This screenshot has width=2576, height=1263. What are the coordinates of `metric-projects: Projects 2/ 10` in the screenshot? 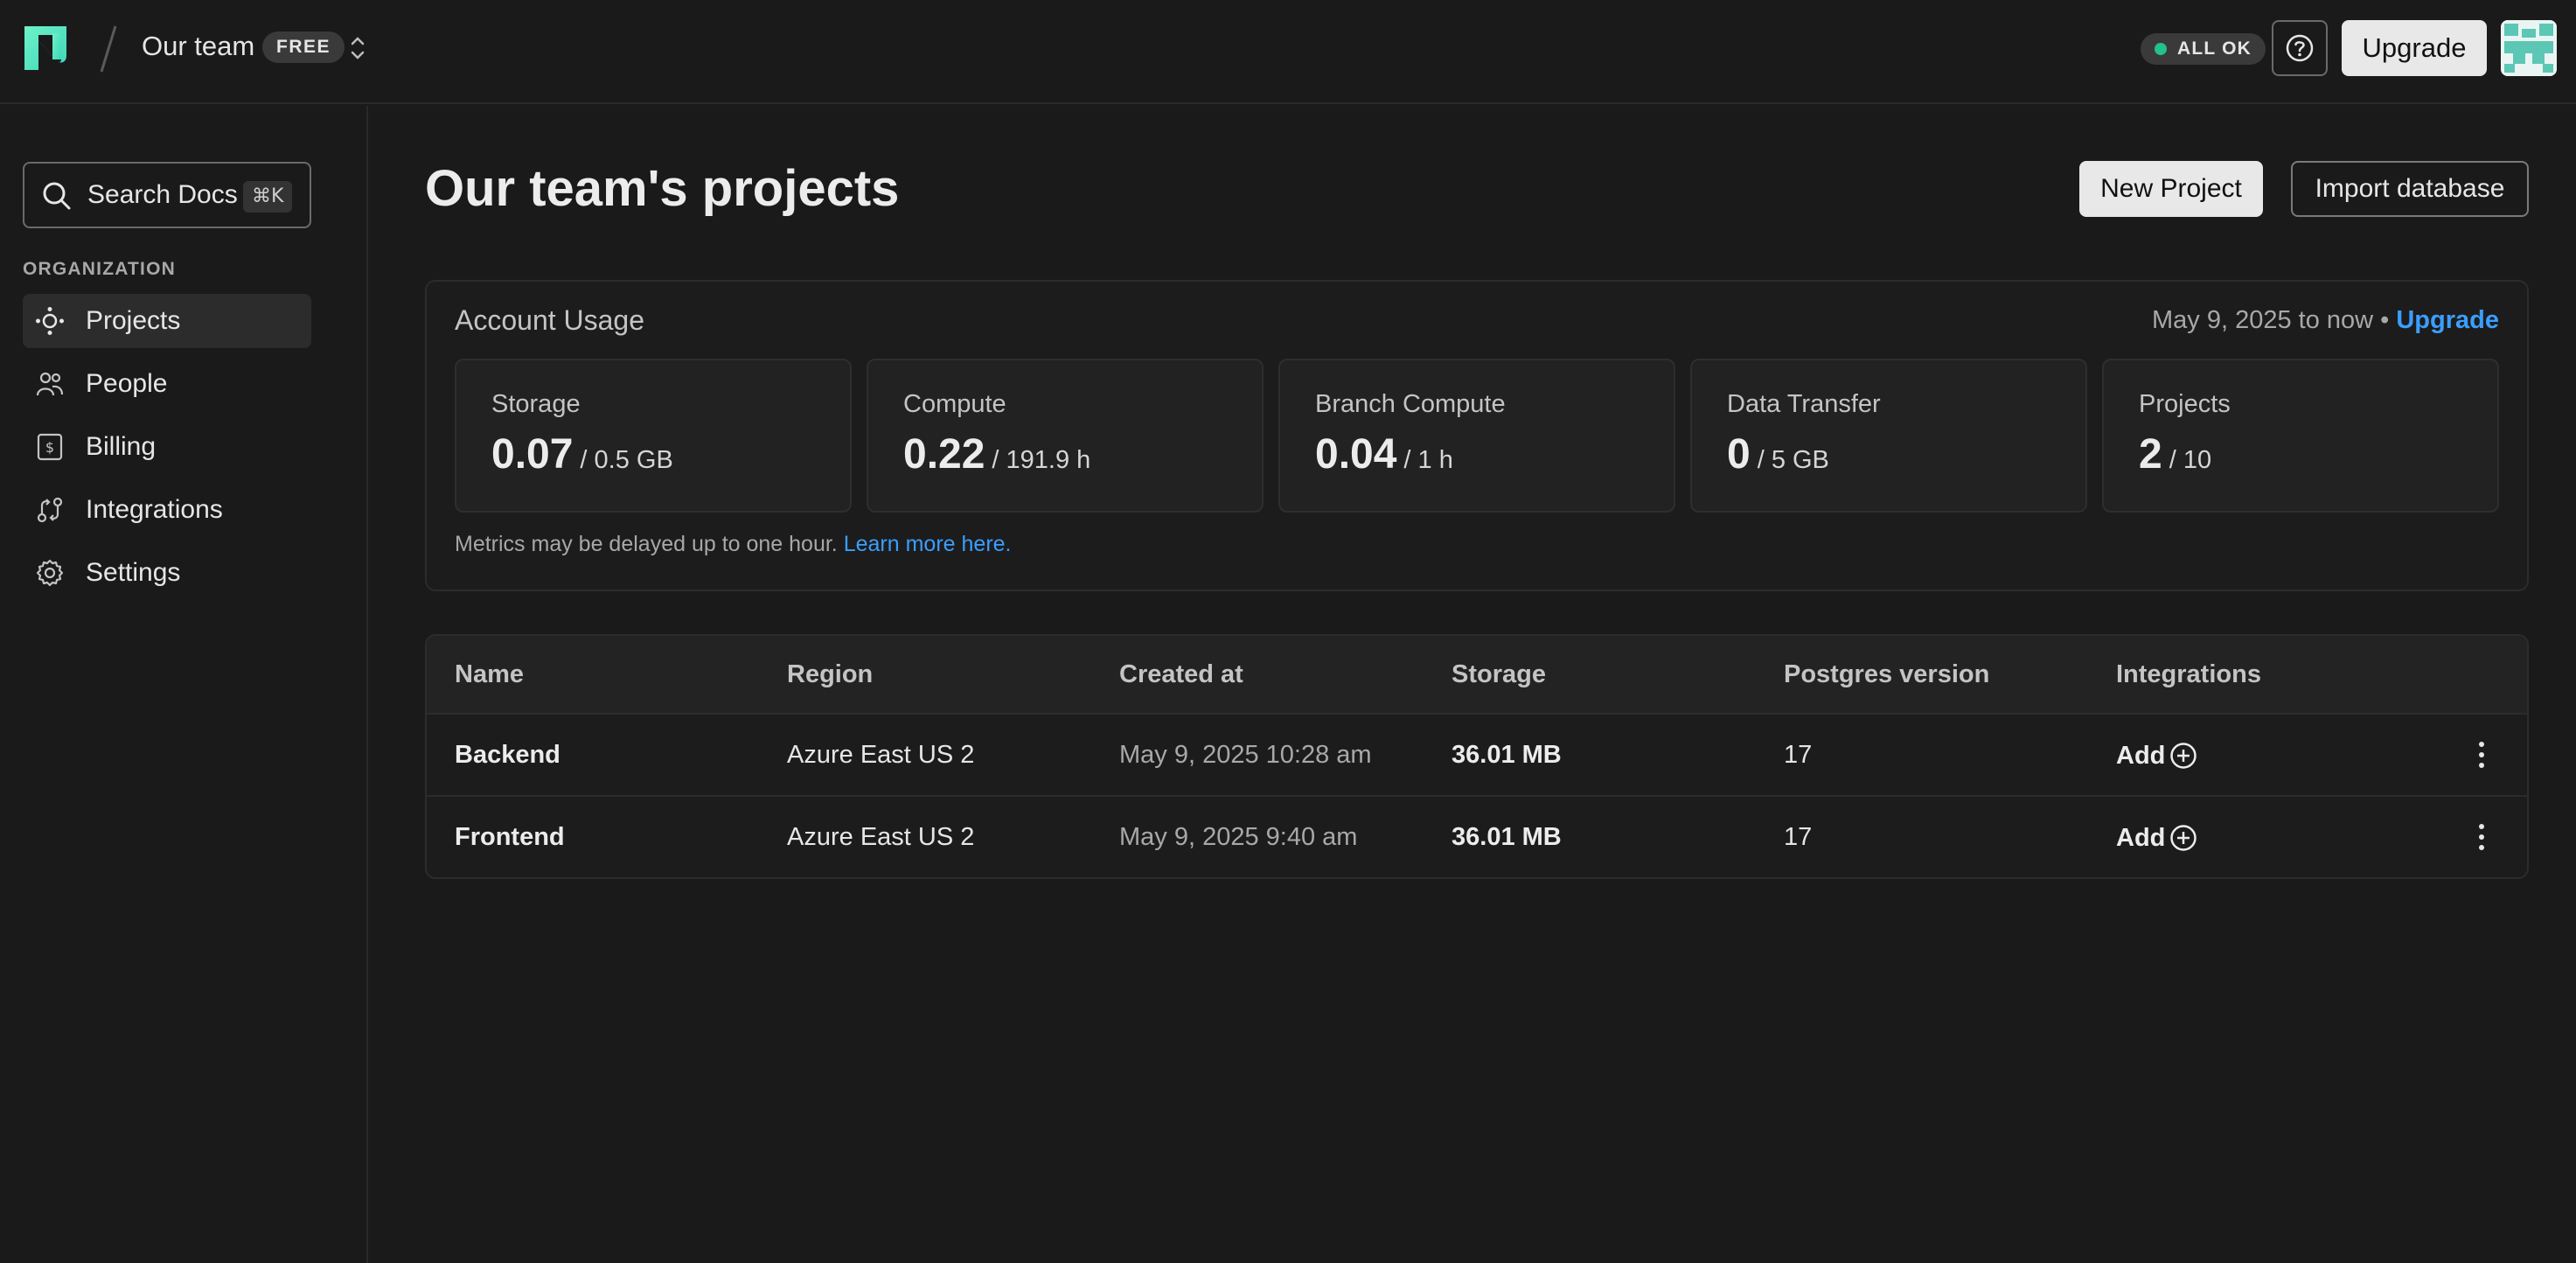 It's located at (2300, 436).